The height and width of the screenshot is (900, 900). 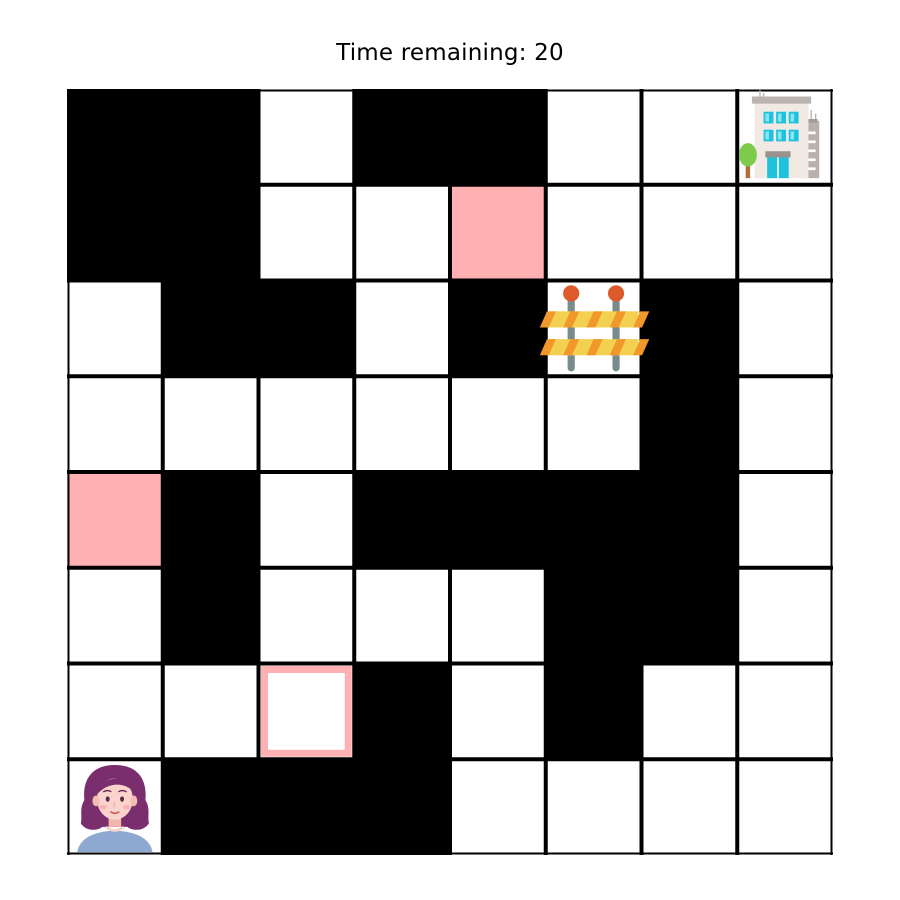 I want to click on pink-outlined-cell, so click(x=306, y=711).